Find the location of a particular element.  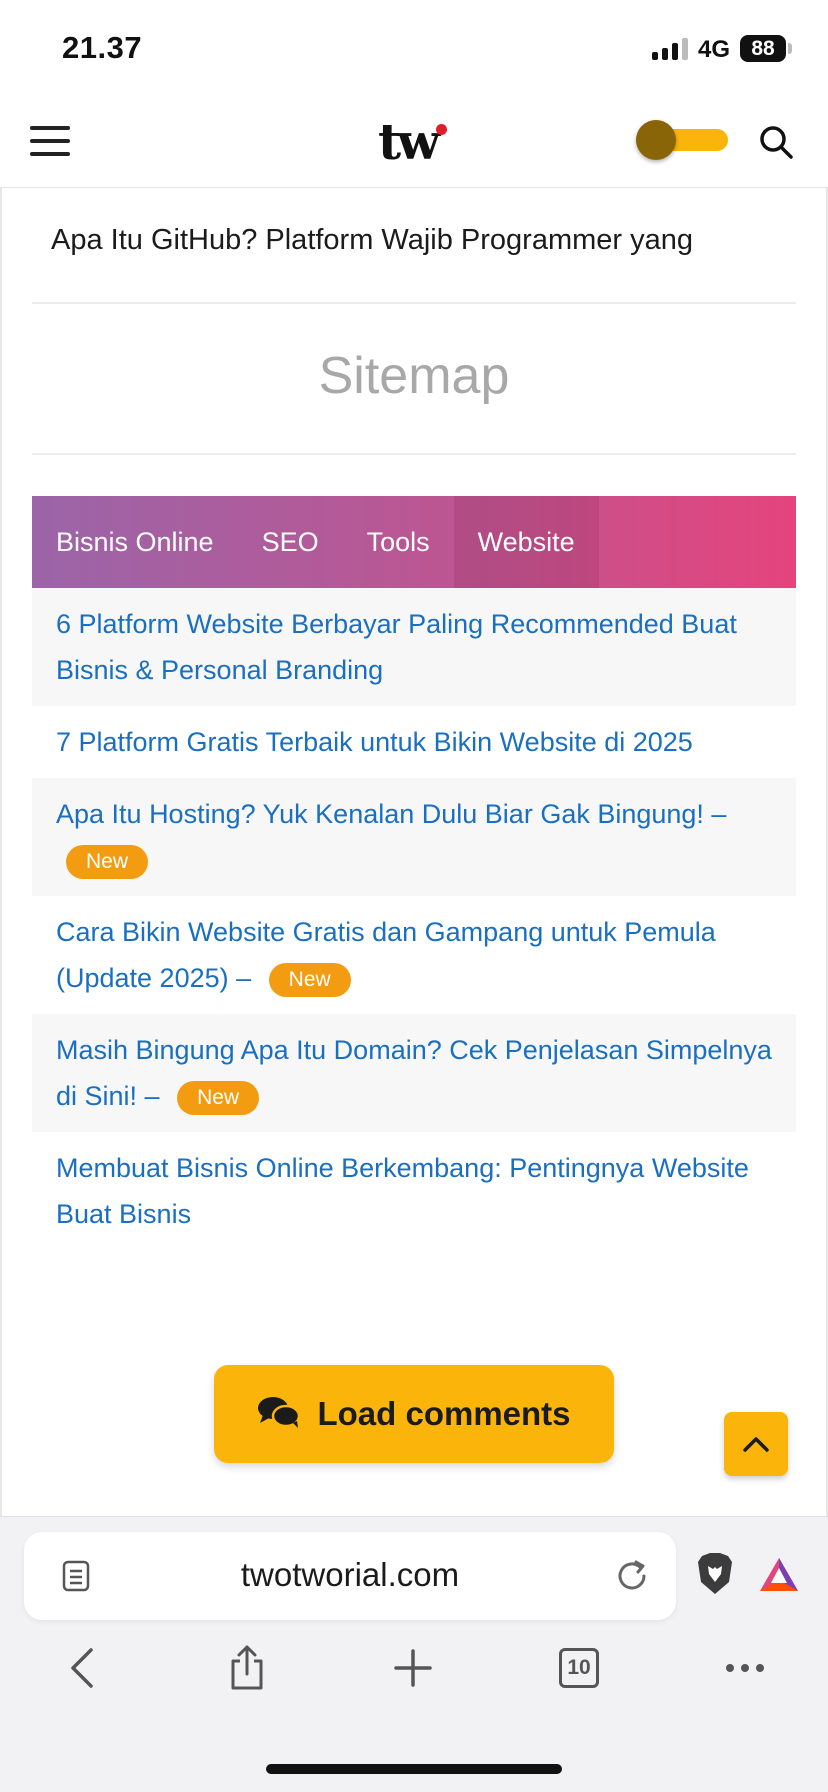

sitemap-tabs: Bisnis Online SEO Tools Website is located at coordinates (414, 542).